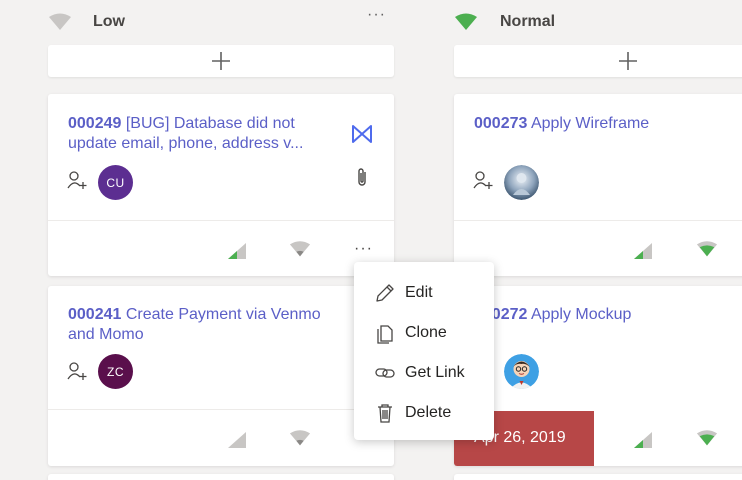  What do you see at coordinates (521, 371) in the screenshot?
I see `cartoon-avatar` at bounding box center [521, 371].